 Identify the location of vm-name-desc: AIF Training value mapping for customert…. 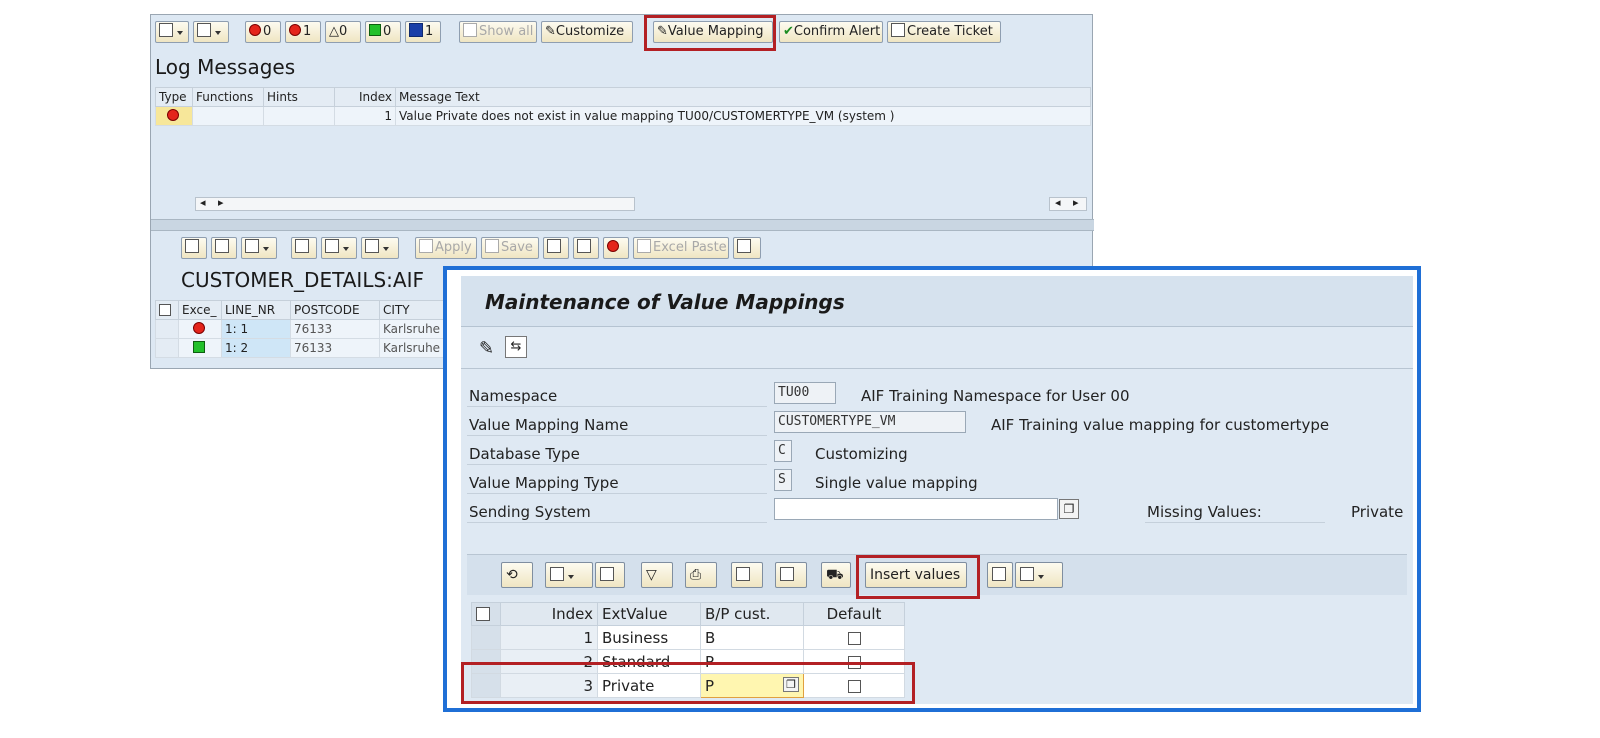
(1160, 425).